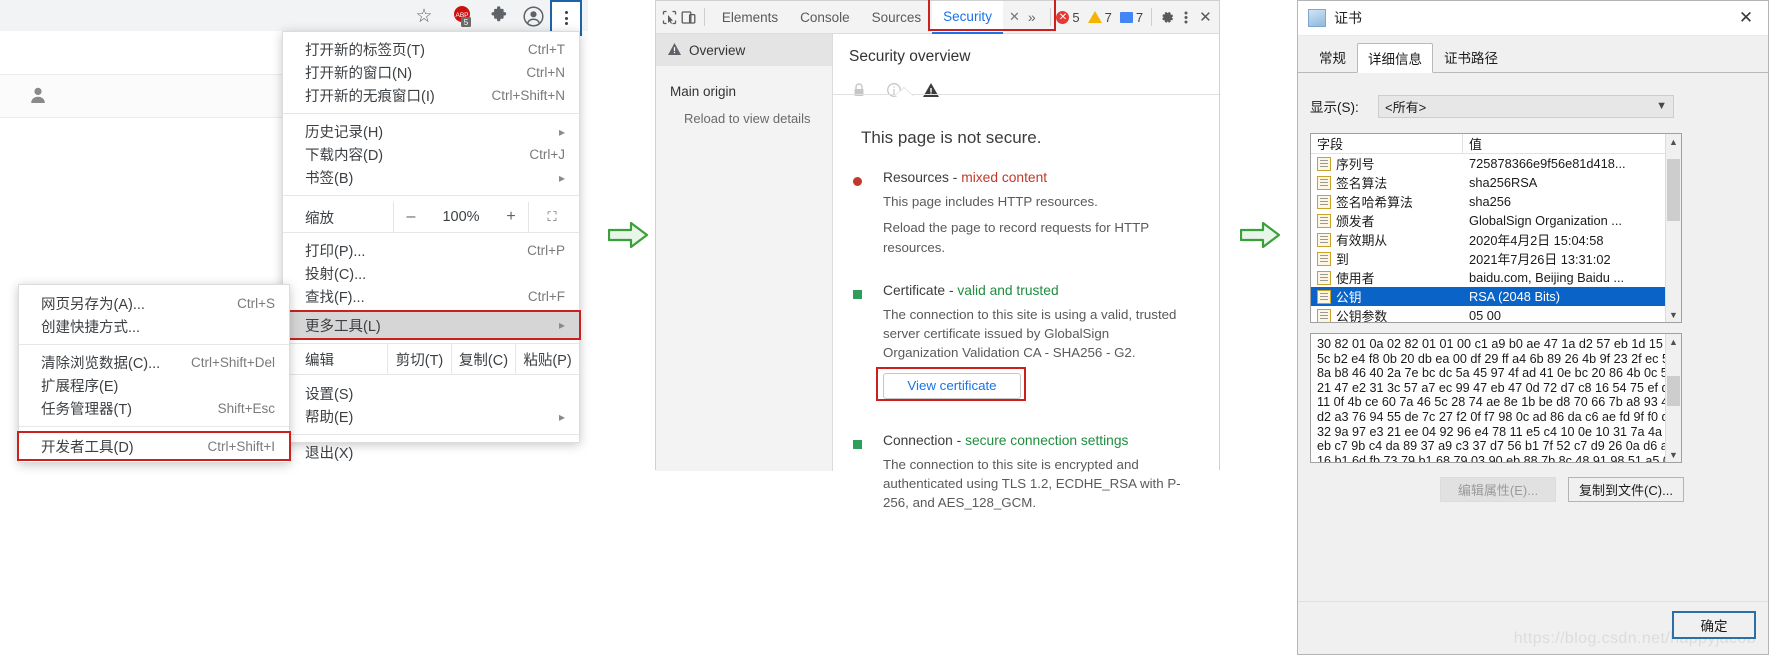 The height and width of the screenshot is (655, 1772). Describe the element at coordinates (669, 17) in the screenshot. I see `inspect-element-icon` at that location.